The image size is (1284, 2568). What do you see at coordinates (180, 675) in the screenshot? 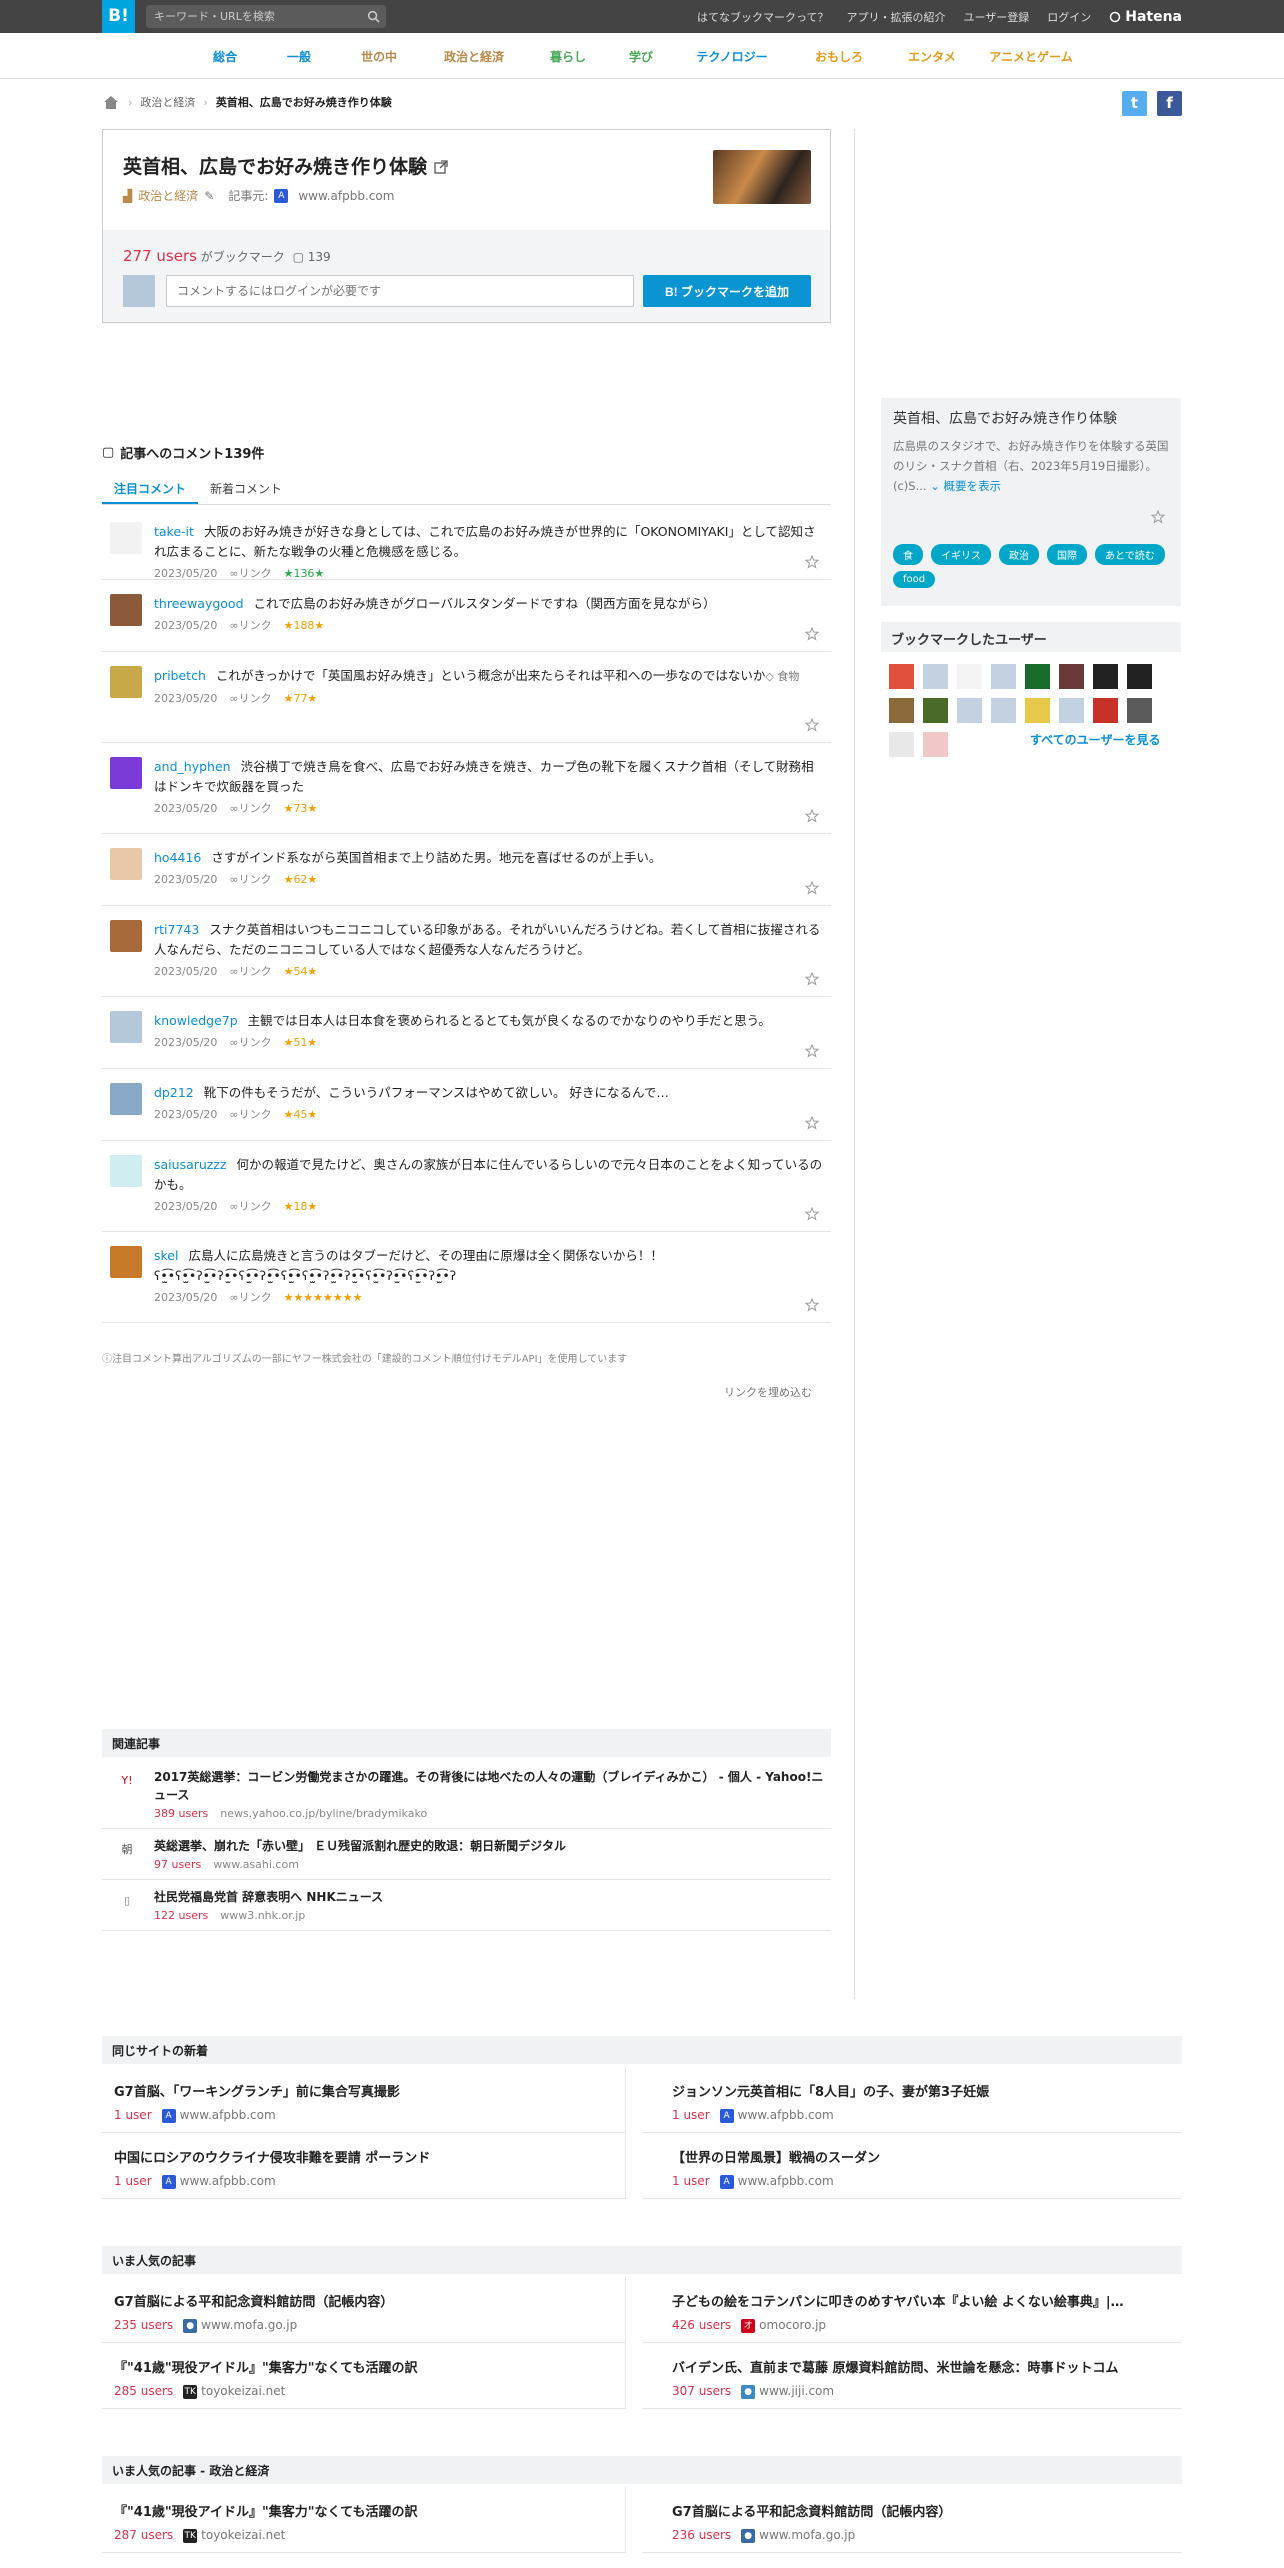
I see `comment-username: pribetch` at bounding box center [180, 675].